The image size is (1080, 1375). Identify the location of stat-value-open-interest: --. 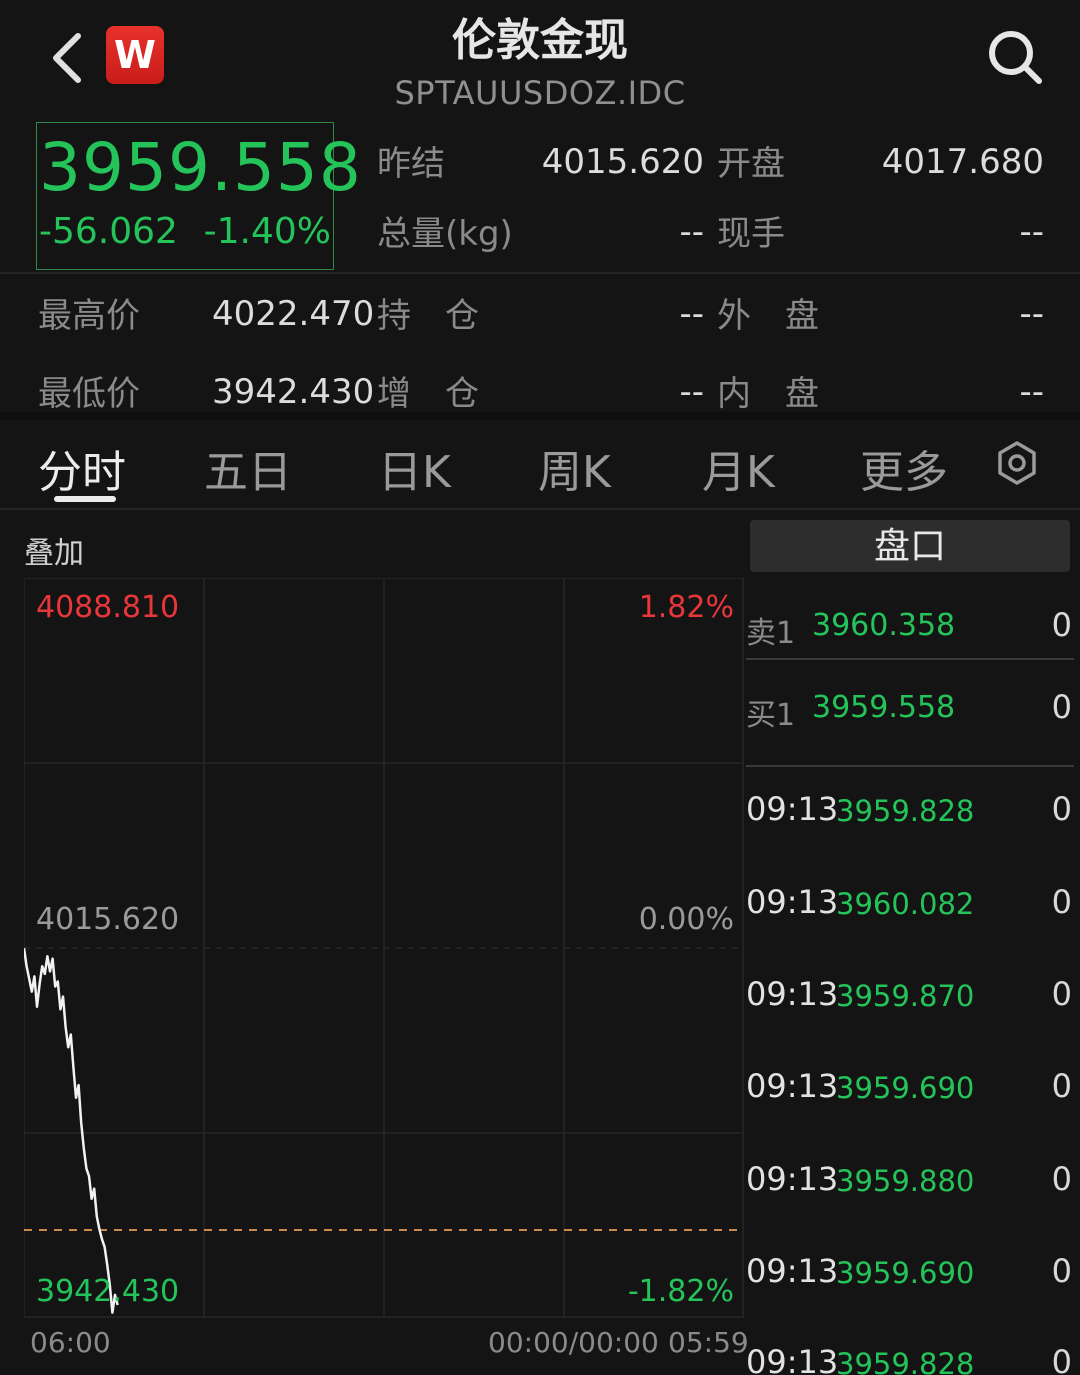
(691, 314).